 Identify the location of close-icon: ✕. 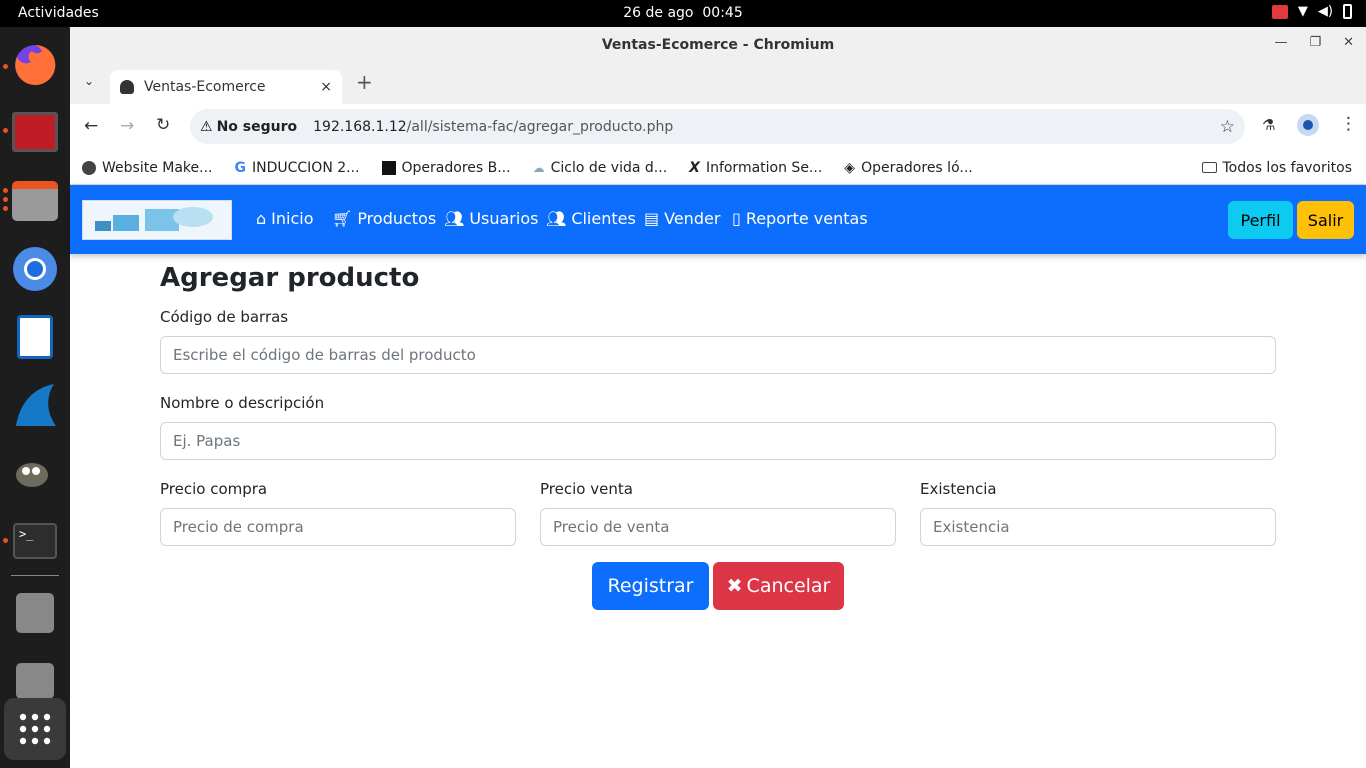
(1348, 42).